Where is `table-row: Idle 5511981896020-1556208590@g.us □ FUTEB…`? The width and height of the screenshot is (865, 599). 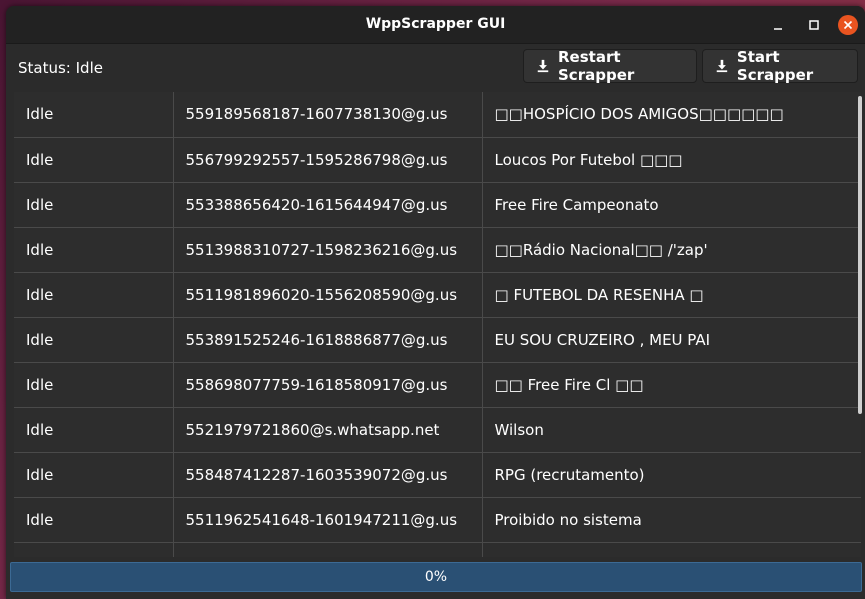 table-row: Idle 5511981896020-1556208590@g.us □ FUTEB… is located at coordinates (437, 295).